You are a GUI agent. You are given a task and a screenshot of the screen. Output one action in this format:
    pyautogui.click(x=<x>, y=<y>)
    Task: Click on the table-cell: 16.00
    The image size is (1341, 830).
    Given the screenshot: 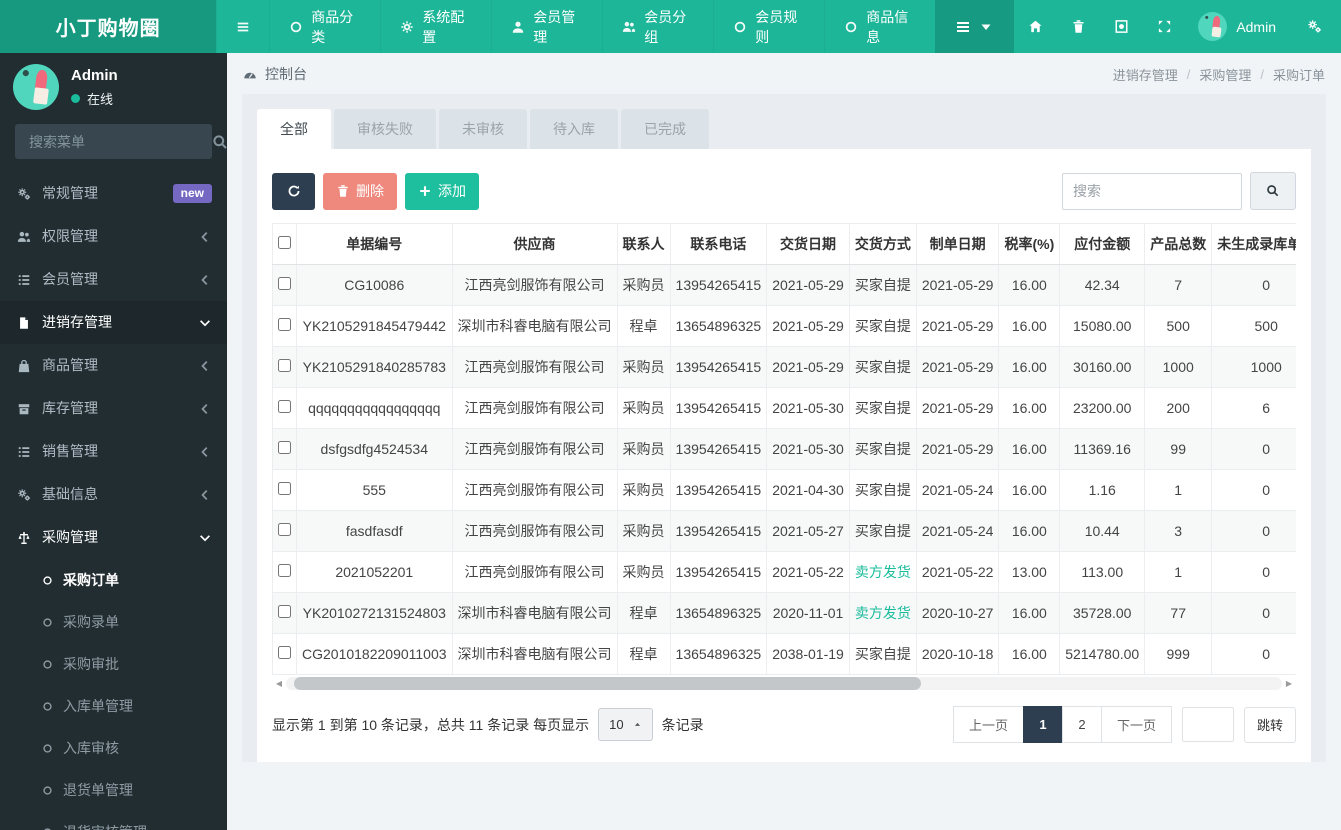 What is the action you would take?
    pyautogui.click(x=1029, y=367)
    